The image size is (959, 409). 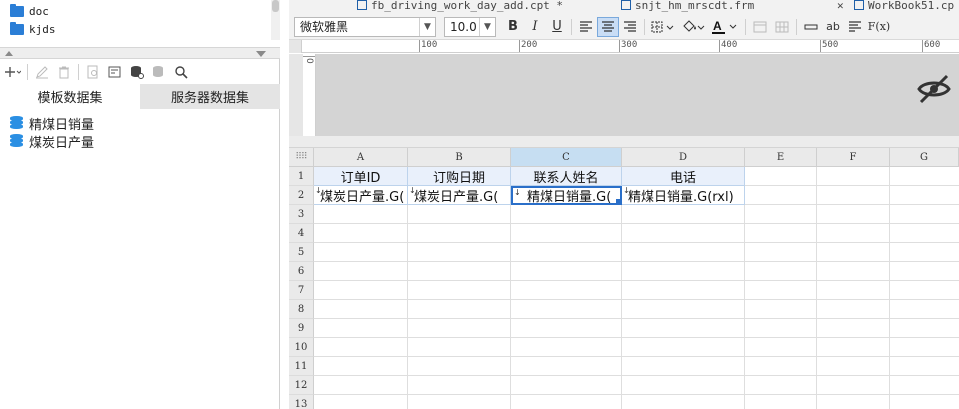 What do you see at coordinates (624, 142) in the screenshot?
I see `section-divider` at bounding box center [624, 142].